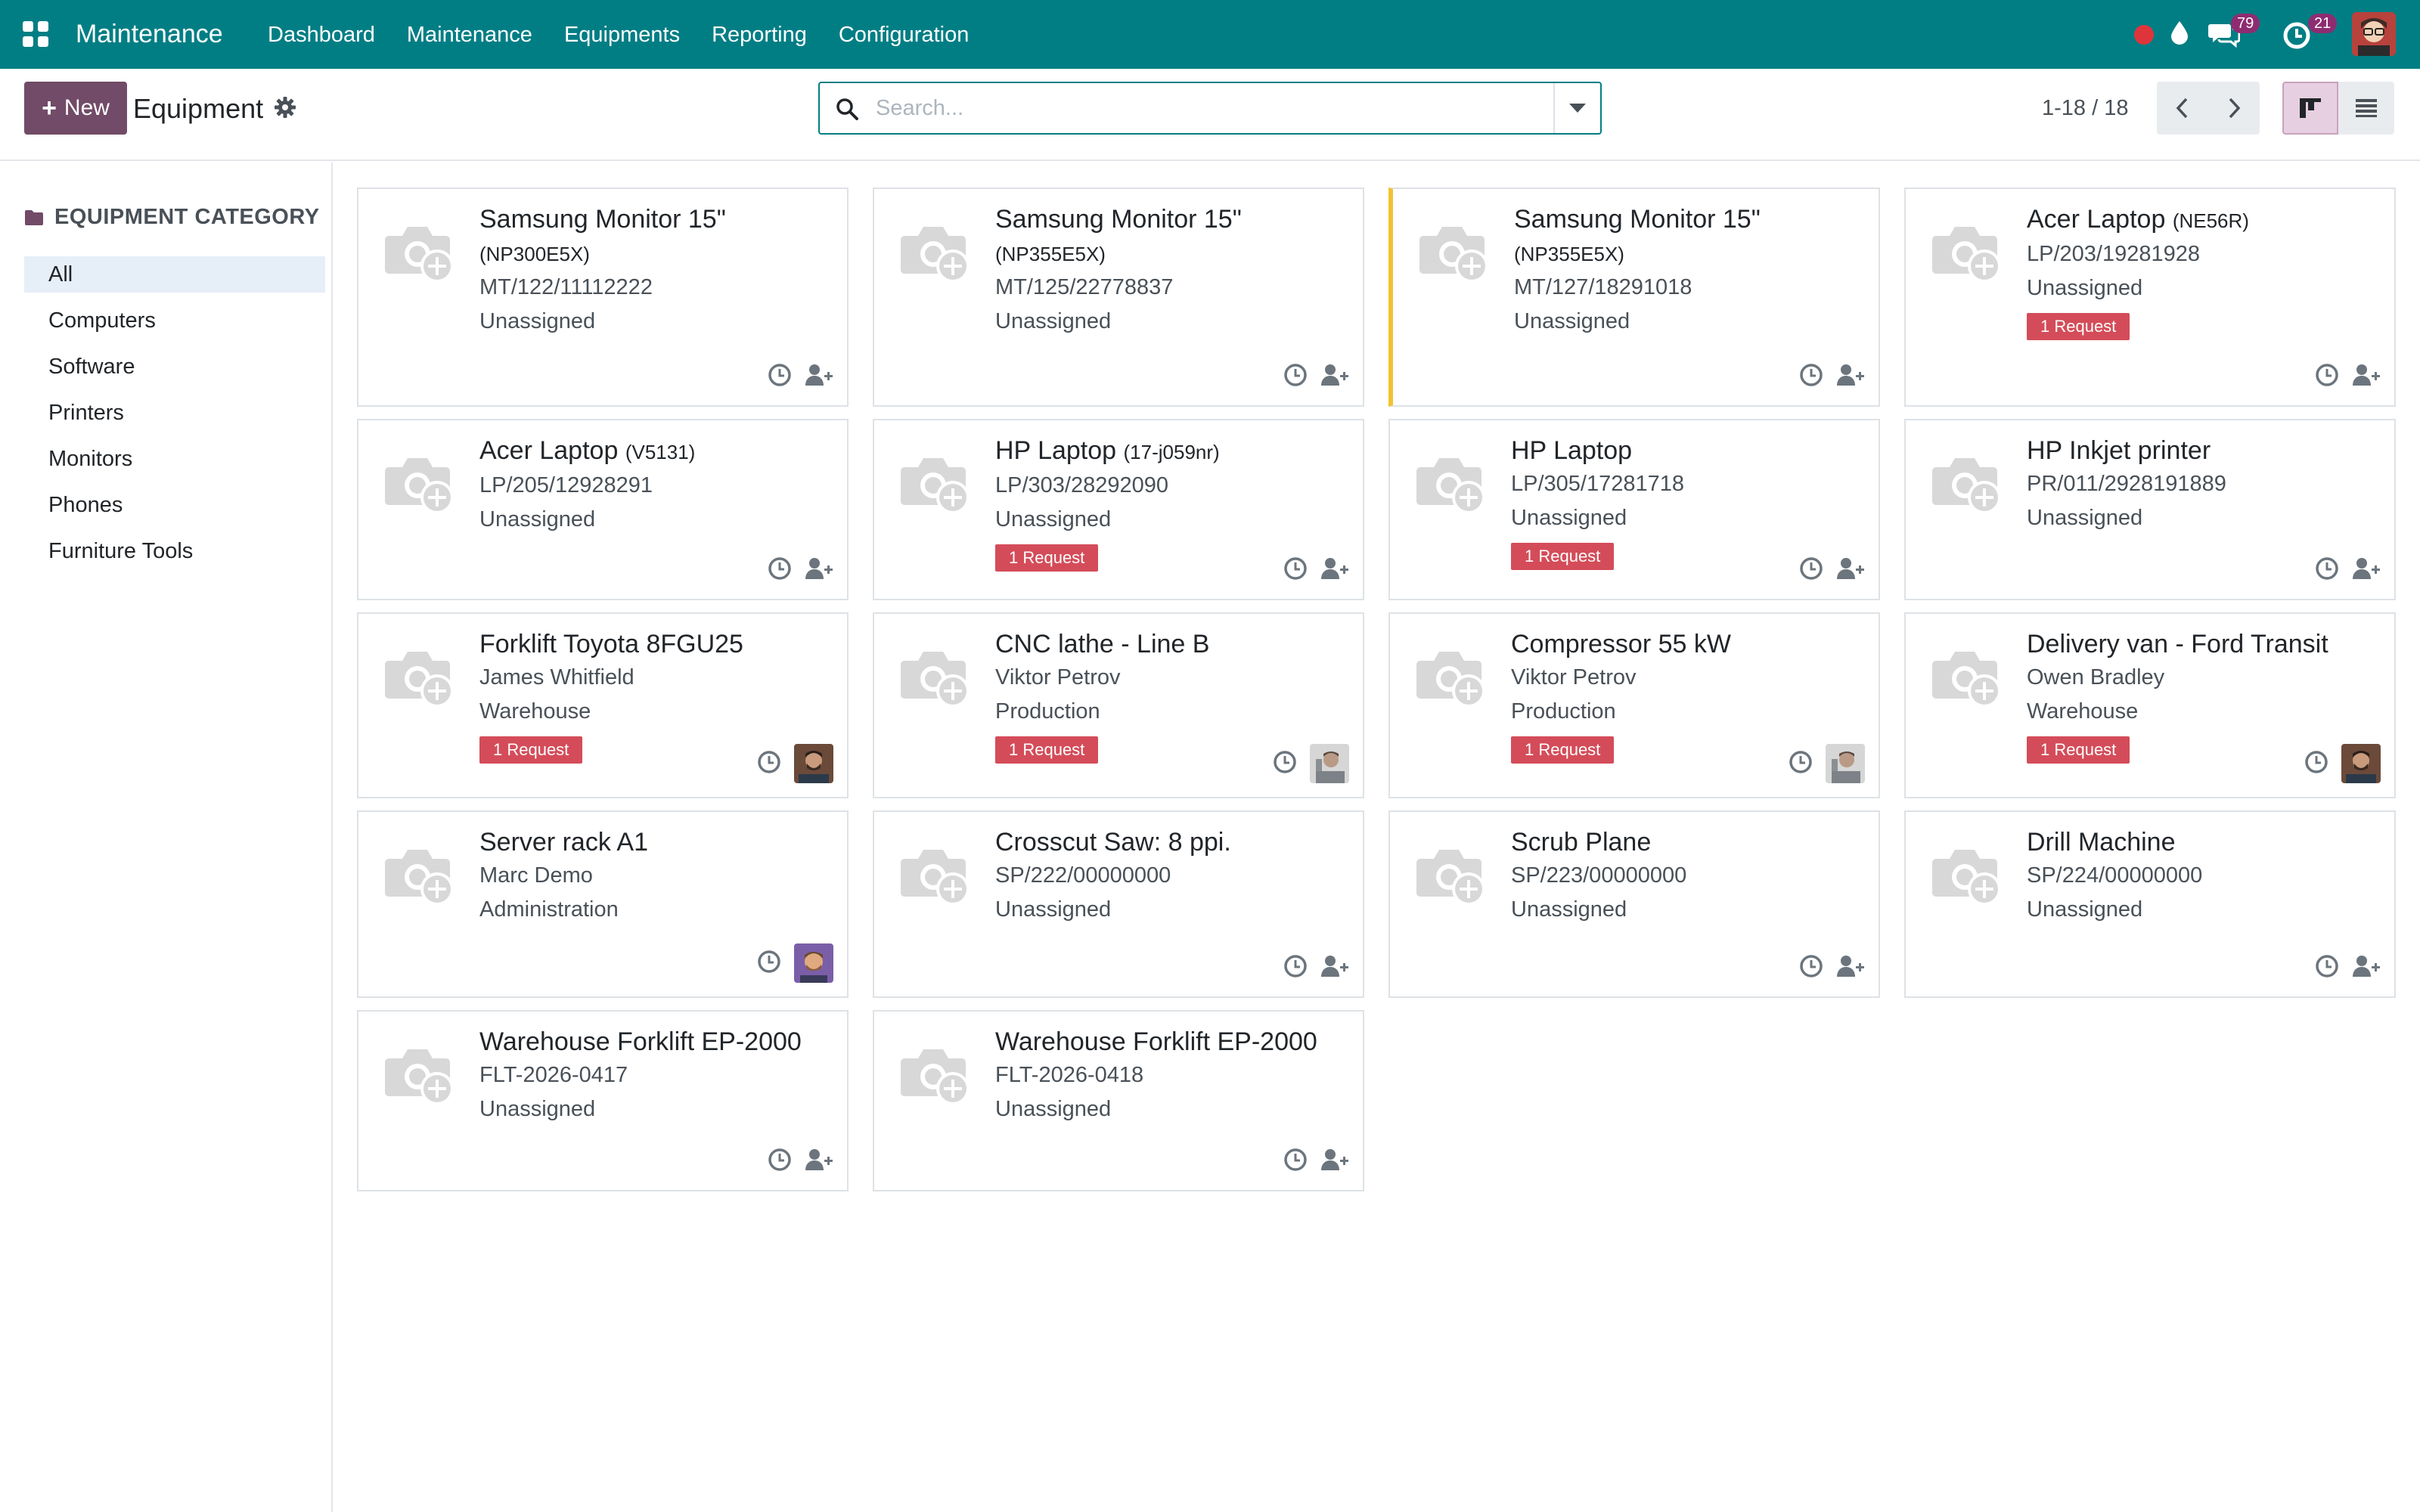 This screenshot has width=2420, height=1512. I want to click on user-avatar, so click(2374, 34).